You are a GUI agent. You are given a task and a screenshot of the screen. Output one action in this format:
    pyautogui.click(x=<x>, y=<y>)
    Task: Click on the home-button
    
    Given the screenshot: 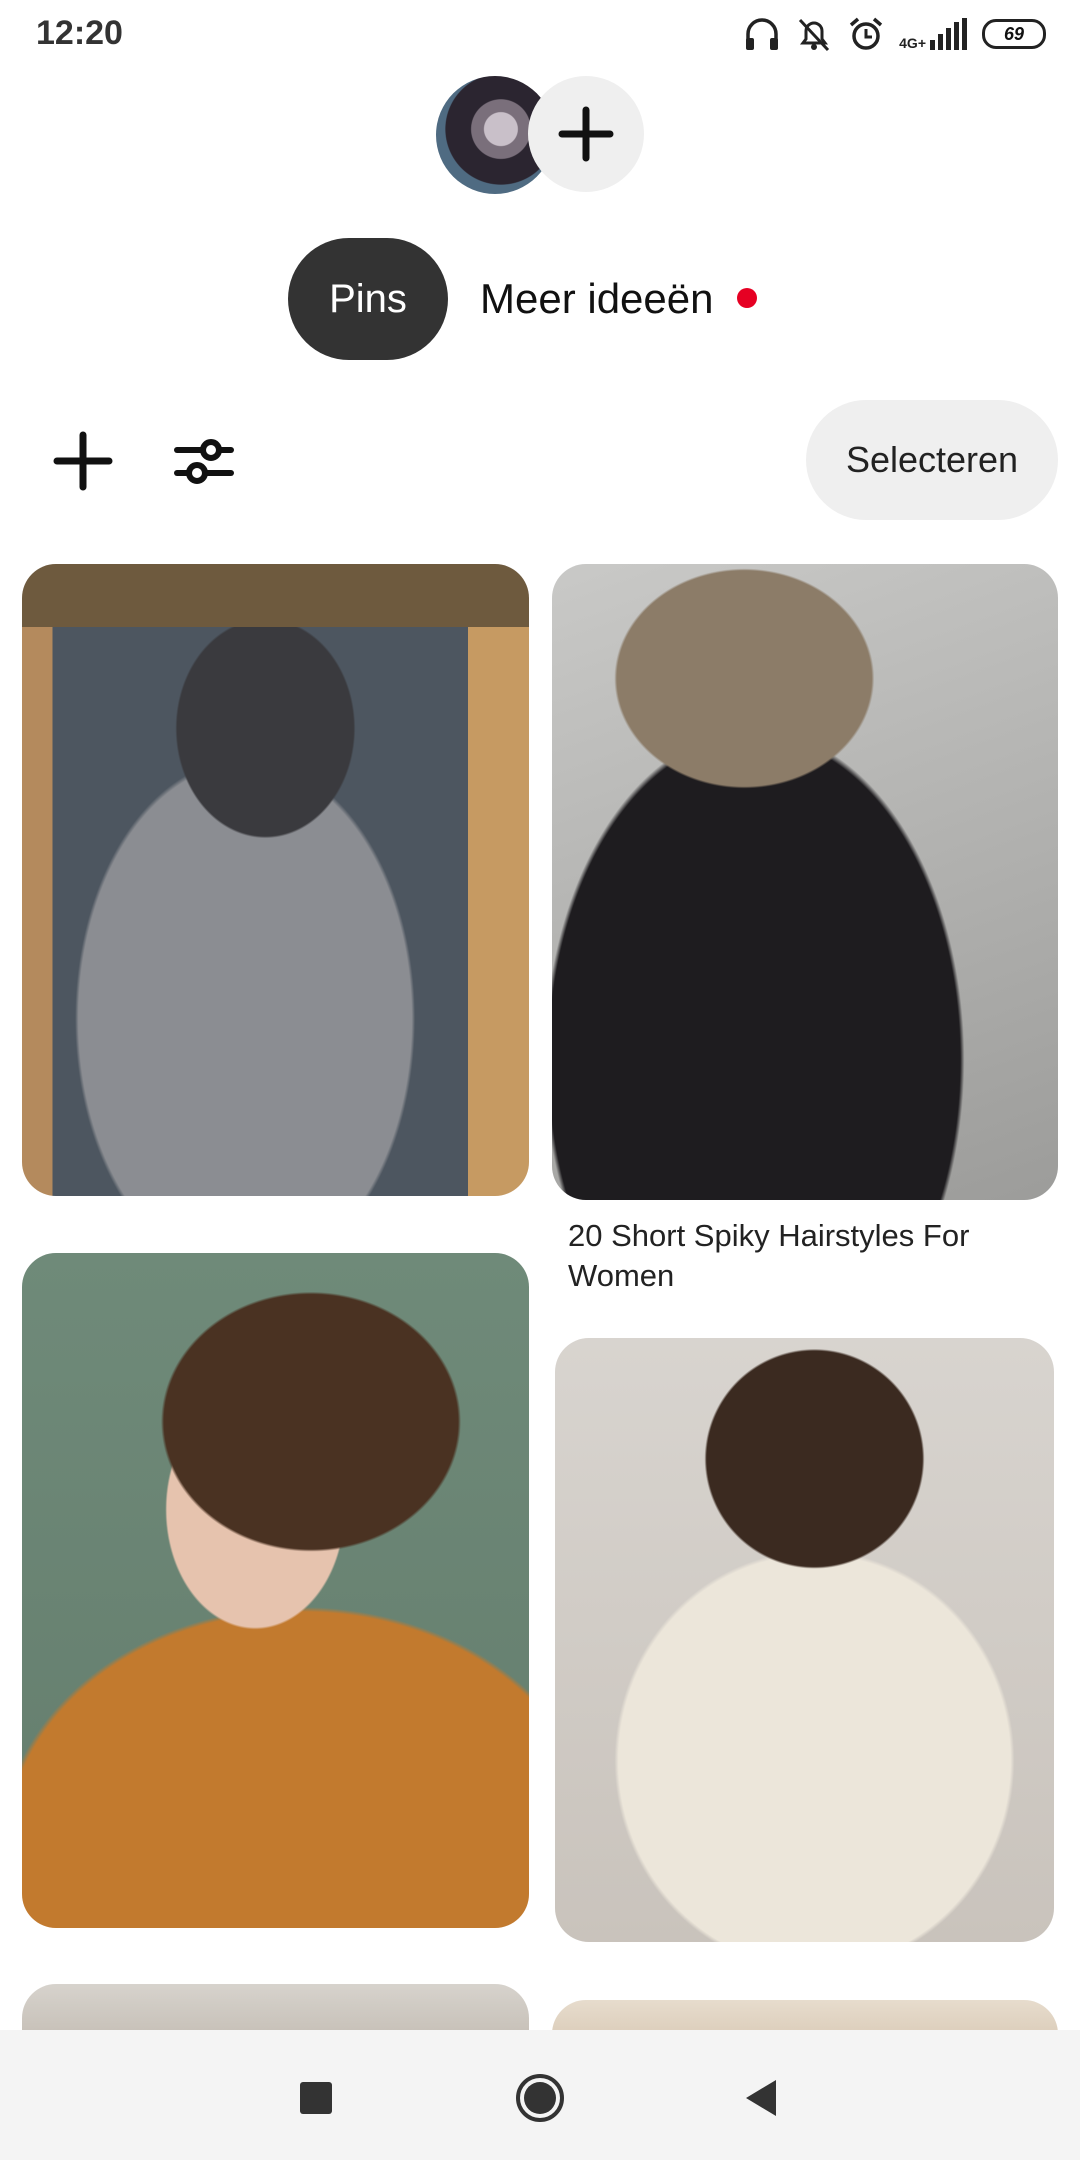 What is the action you would take?
    pyautogui.click(x=540, y=2098)
    